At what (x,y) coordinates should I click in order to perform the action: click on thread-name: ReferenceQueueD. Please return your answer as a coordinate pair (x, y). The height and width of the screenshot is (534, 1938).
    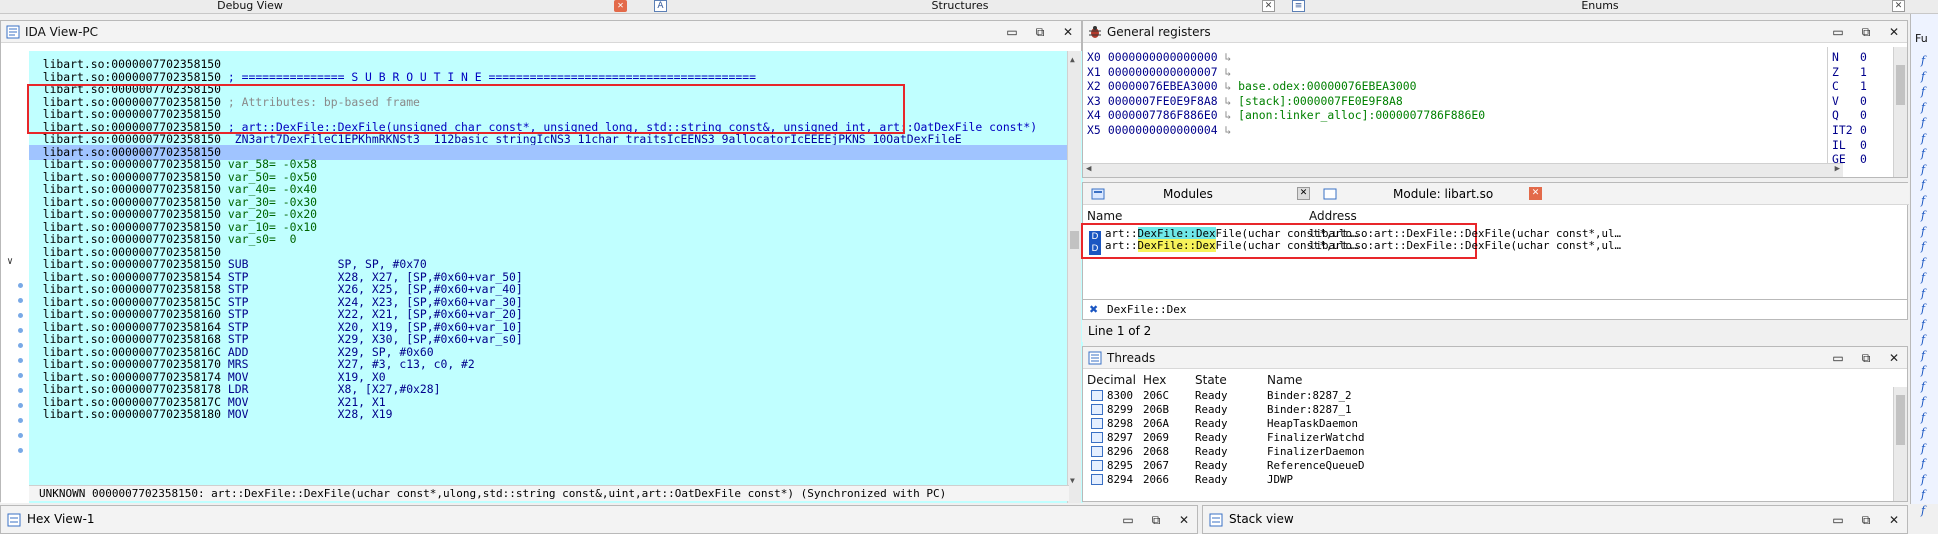
    Looking at the image, I should click on (1316, 466).